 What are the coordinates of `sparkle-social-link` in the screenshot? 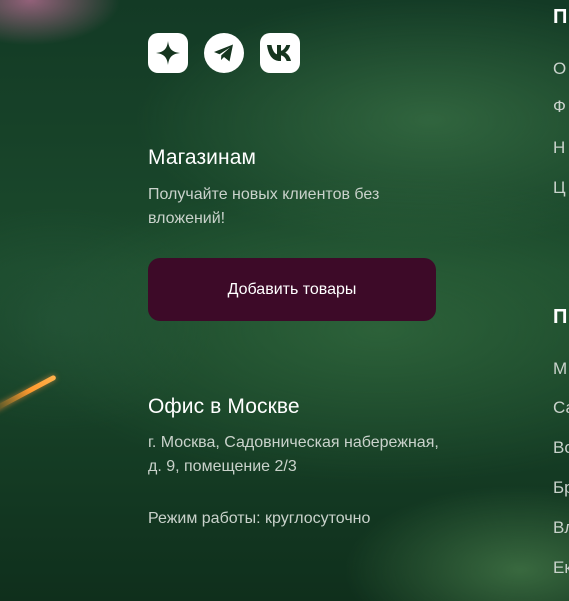 It's located at (168, 53).